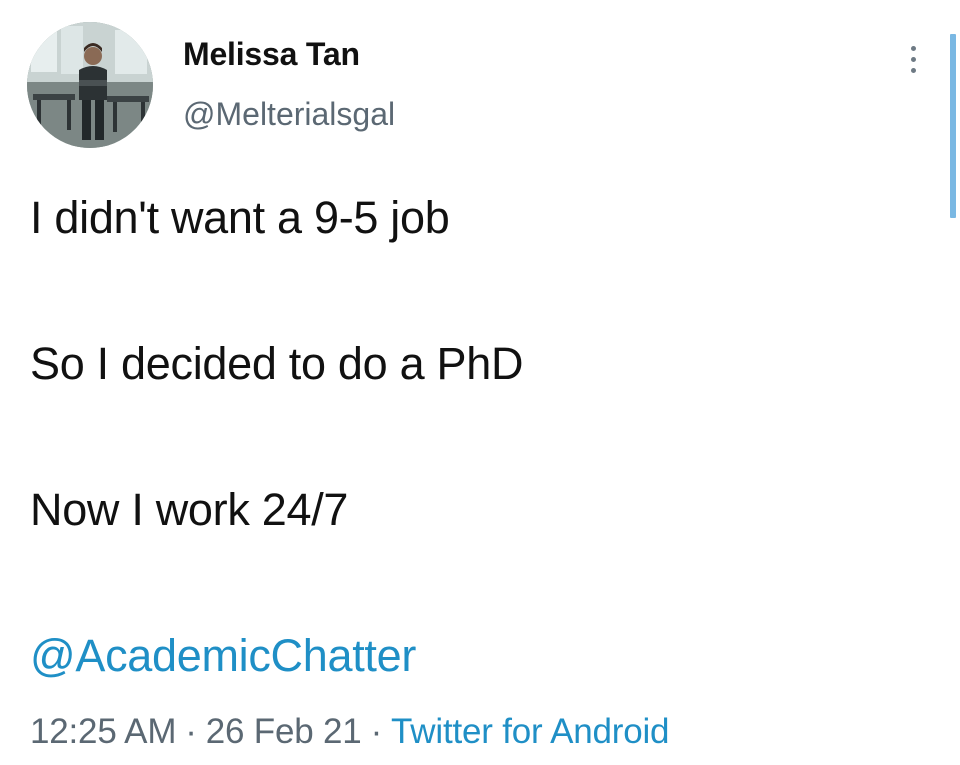  I want to click on avatar-photo, so click(90, 85).